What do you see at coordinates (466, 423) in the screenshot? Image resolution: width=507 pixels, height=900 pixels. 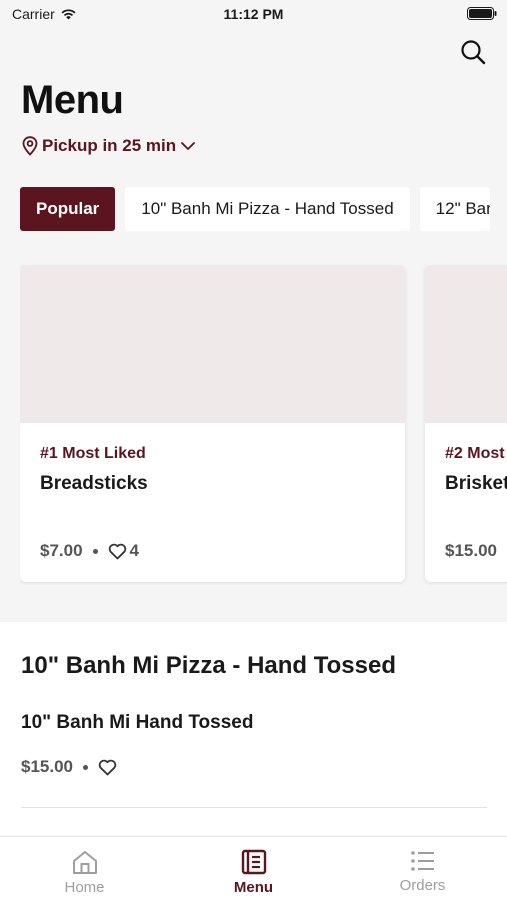 I see `popular-card: #2 Most Liked Brisket $15.00` at bounding box center [466, 423].